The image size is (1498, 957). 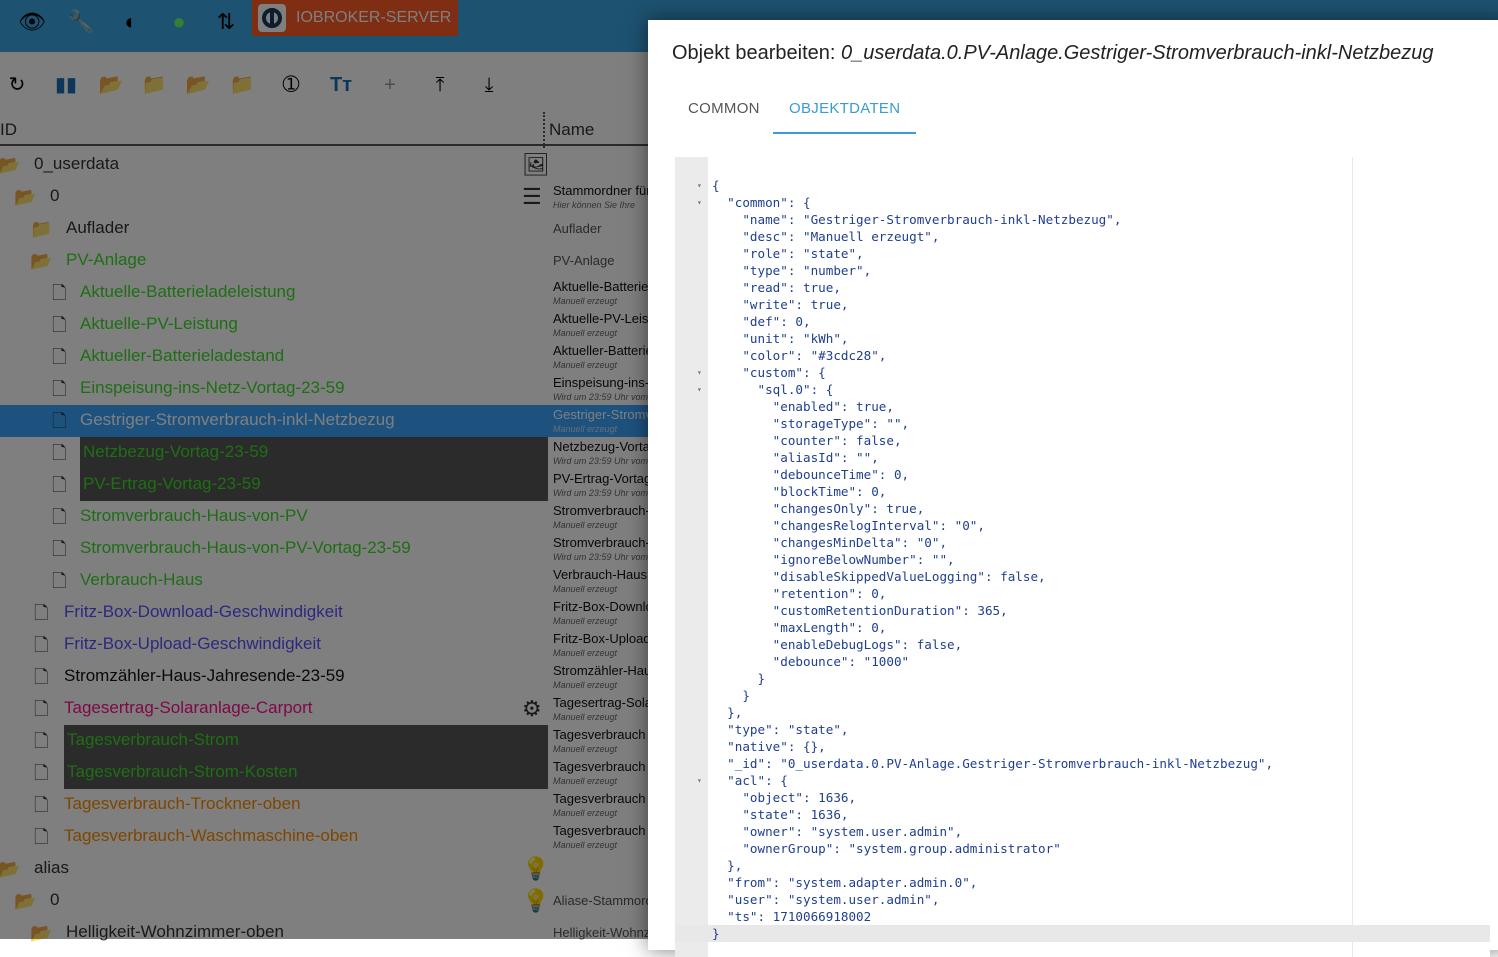 What do you see at coordinates (724, 108) in the screenshot?
I see `tab-label: COMMON` at bounding box center [724, 108].